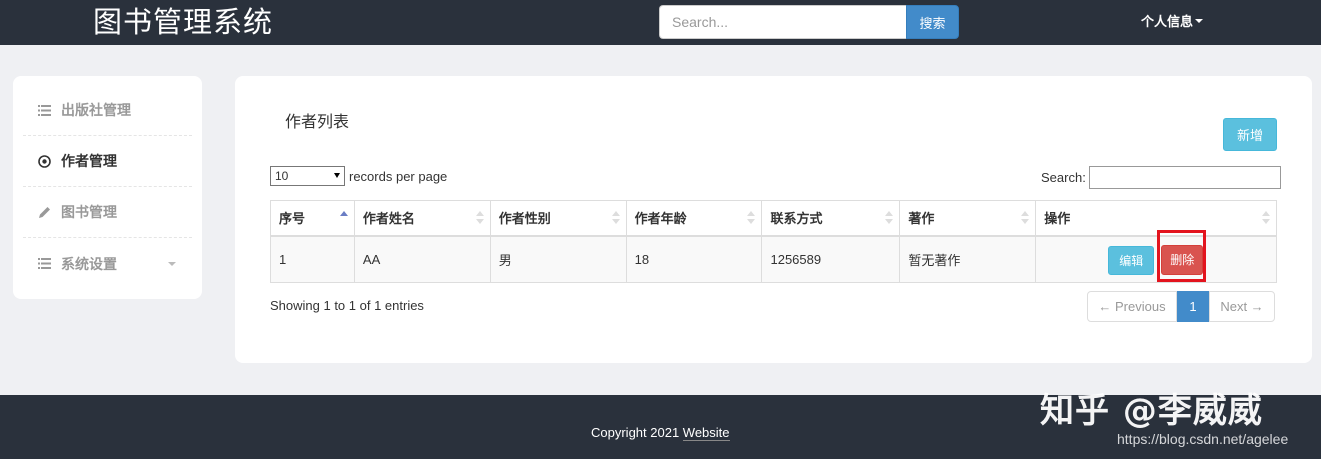  What do you see at coordinates (968, 259) in the screenshot?
I see `cell-works: 暂无著作` at bounding box center [968, 259].